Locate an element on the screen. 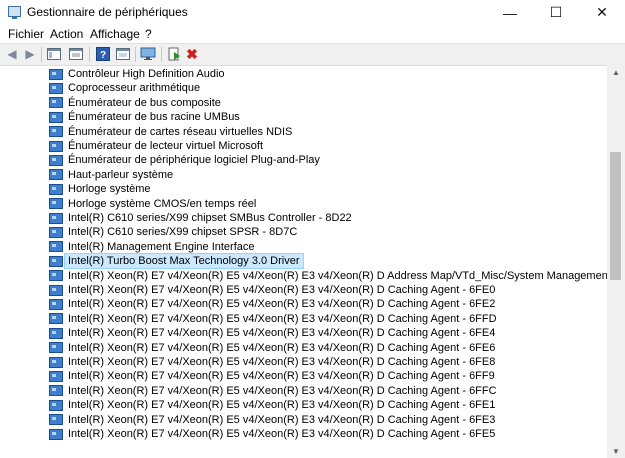  show-hide-tree-icon is located at coordinates (54, 54).